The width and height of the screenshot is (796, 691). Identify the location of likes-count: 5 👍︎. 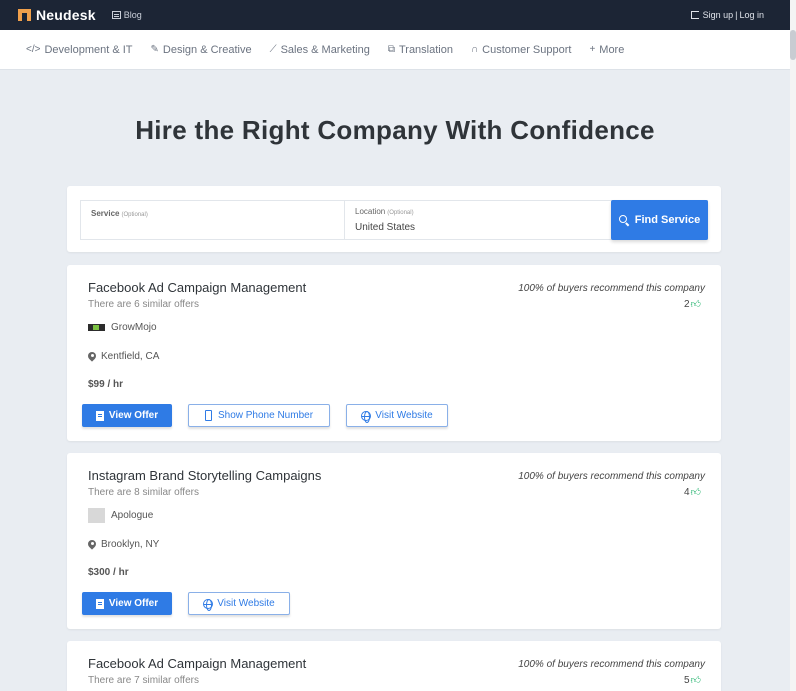
(692, 680).